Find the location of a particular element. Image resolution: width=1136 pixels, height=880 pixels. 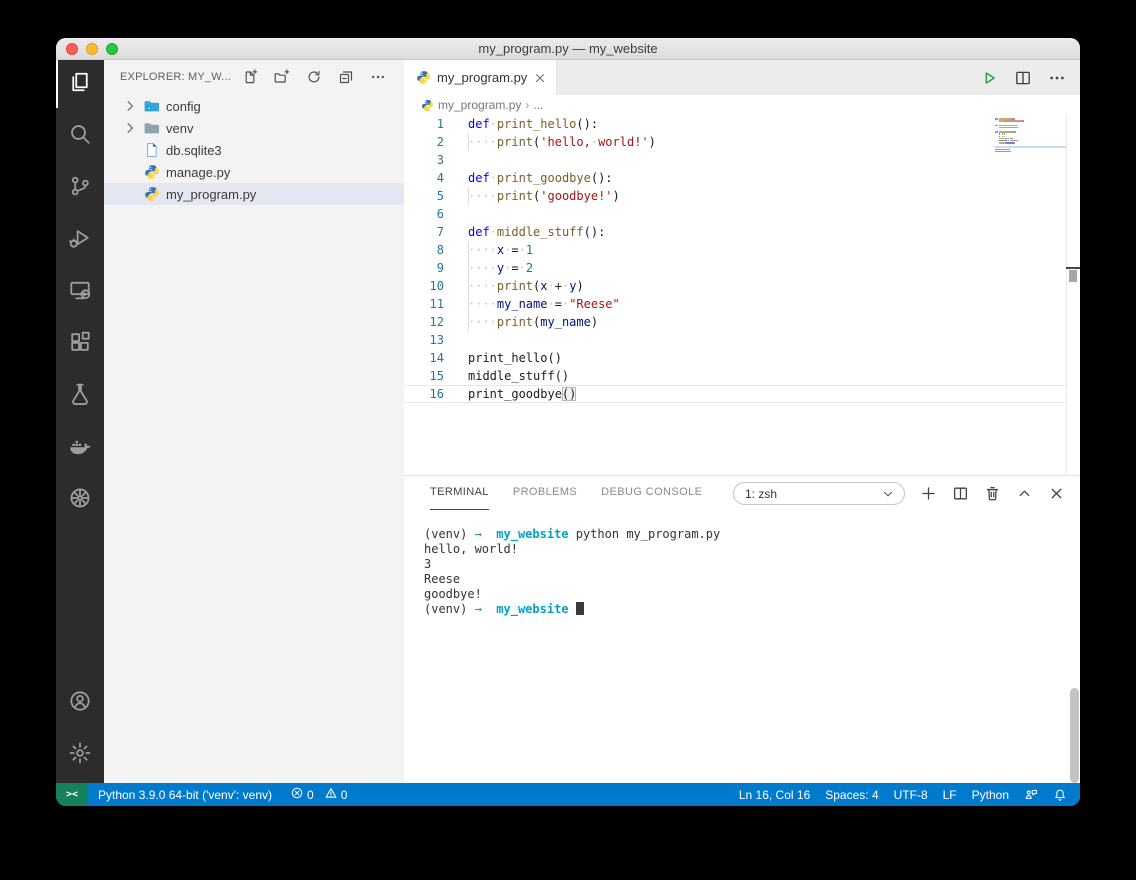

terminal-line: Reese is located at coordinates (442, 579).